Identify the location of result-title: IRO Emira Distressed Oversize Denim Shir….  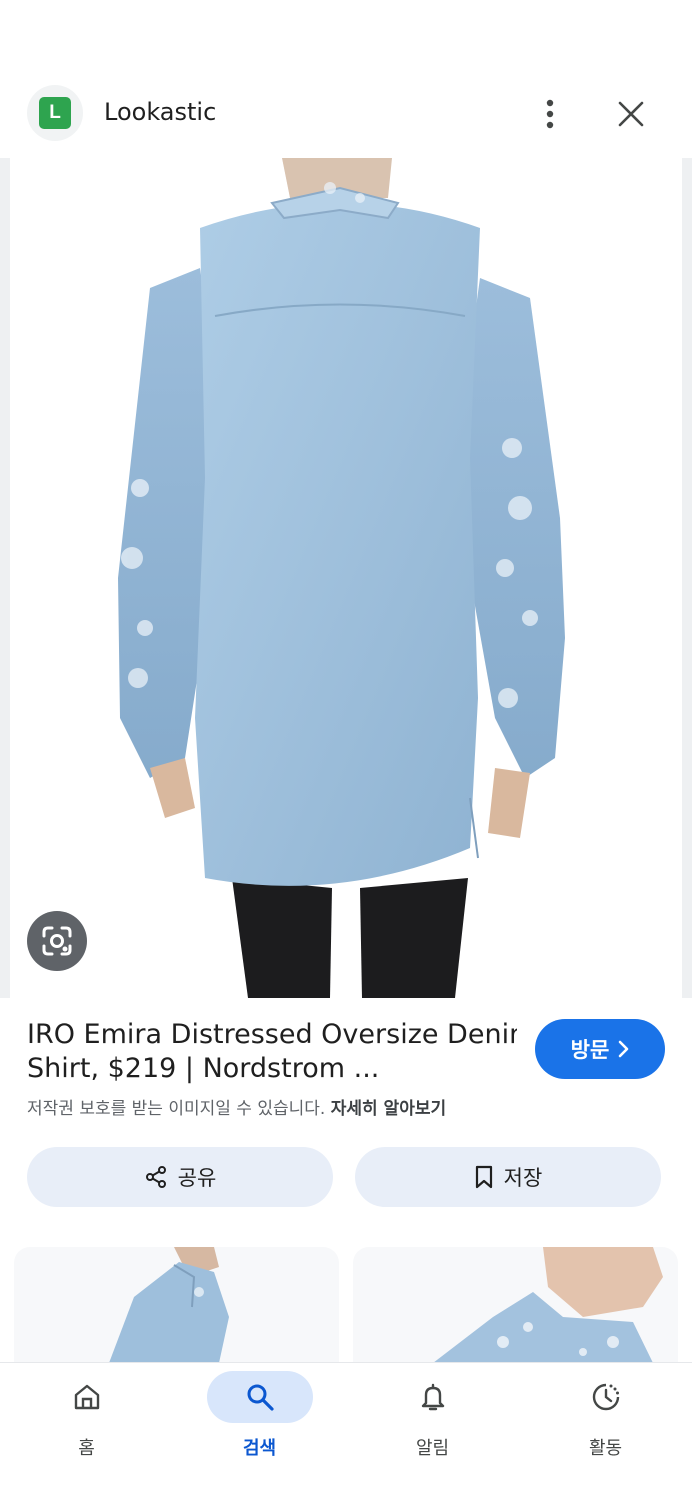
(272, 1052).